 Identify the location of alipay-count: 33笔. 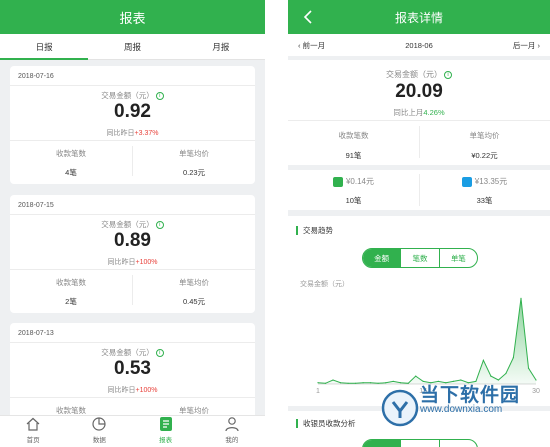
(484, 200).